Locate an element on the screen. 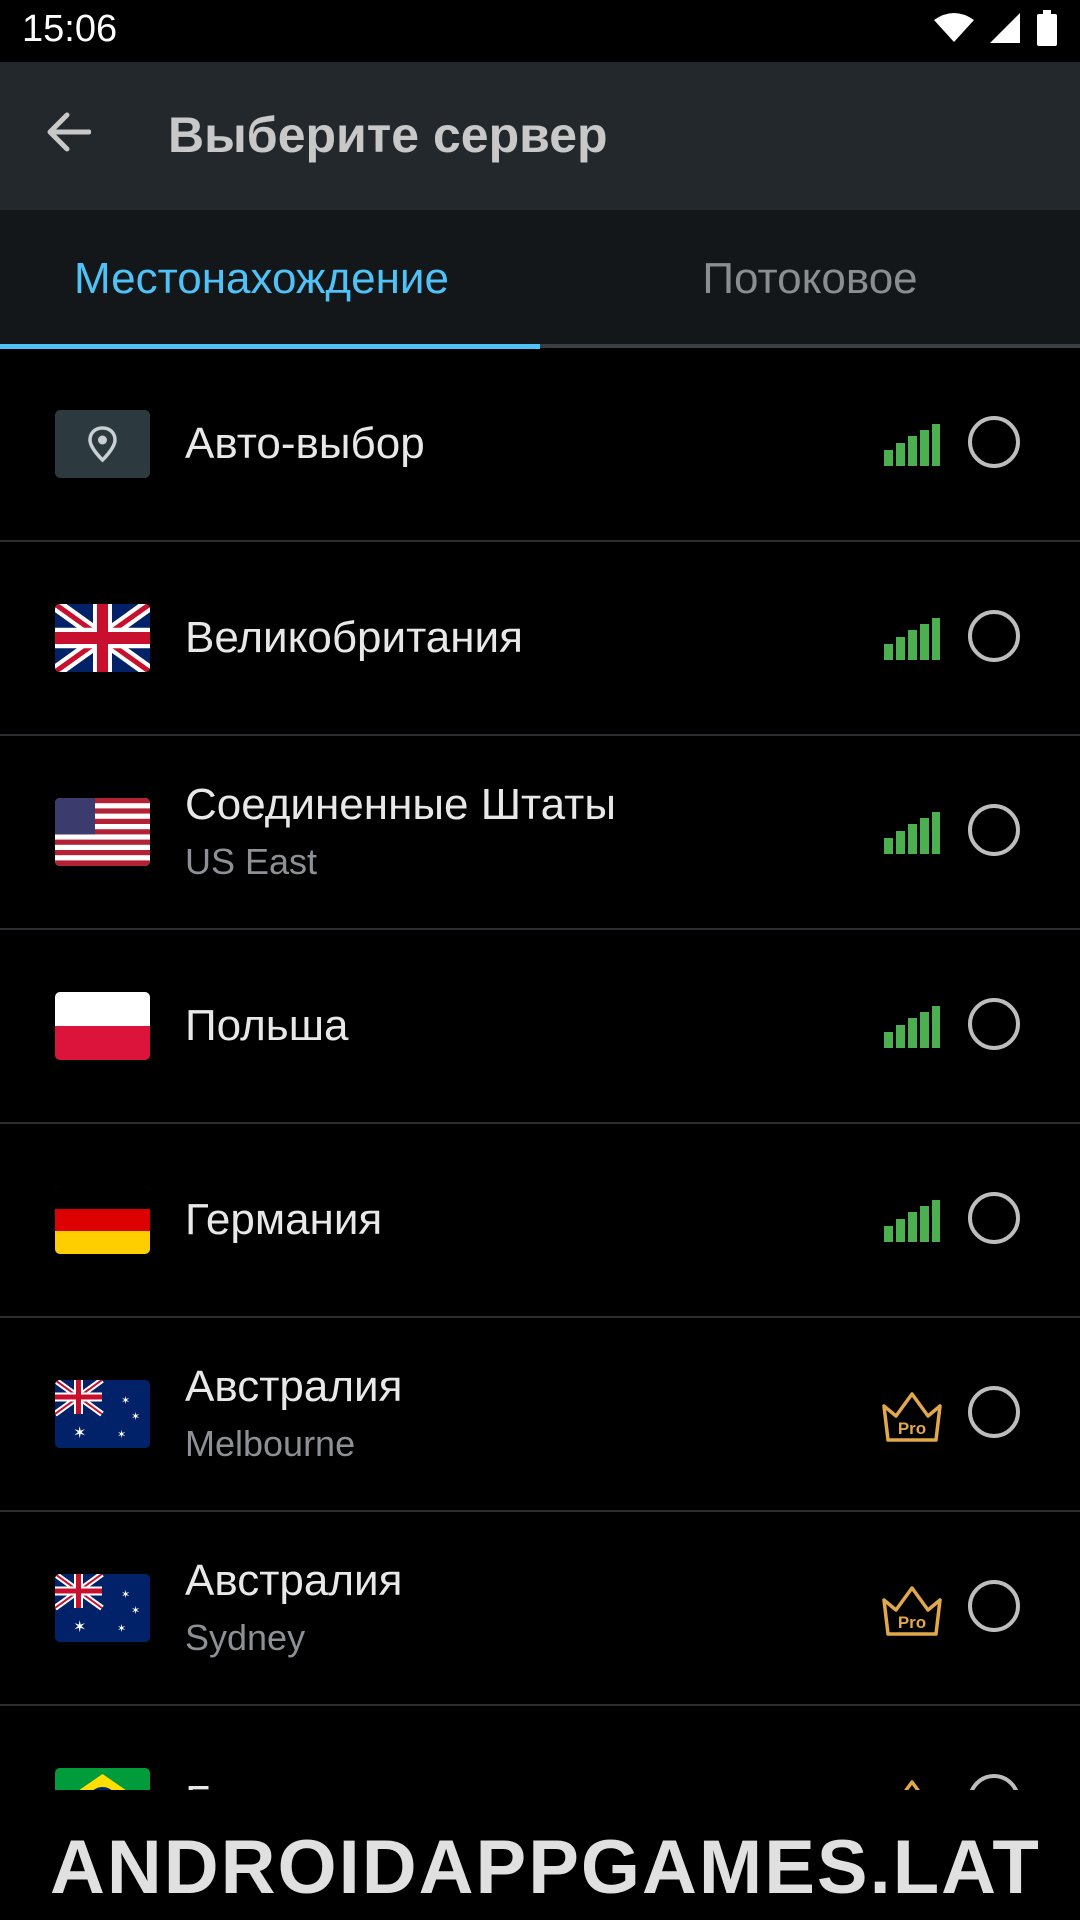 This screenshot has height=1920, width=1080. cell-signal-icon is located at coordinates (1005, 28).